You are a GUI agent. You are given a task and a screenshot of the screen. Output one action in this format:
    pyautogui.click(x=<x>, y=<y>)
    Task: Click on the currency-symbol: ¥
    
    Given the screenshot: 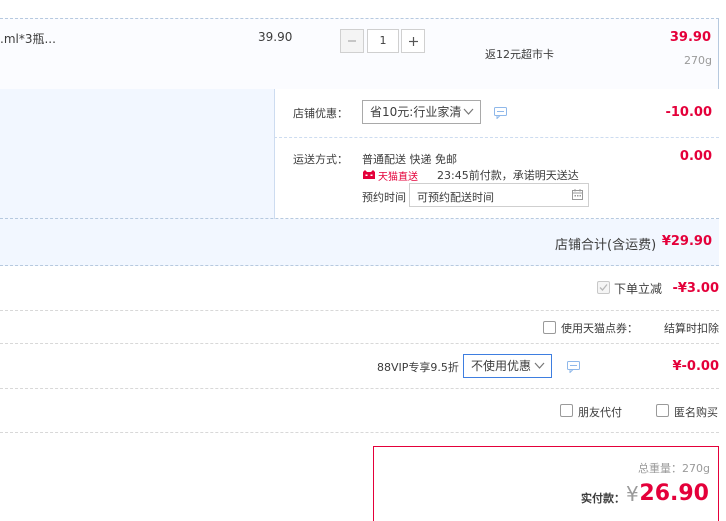 What is the action you would take?
    pyautogui.click(x=632, y=494)
    